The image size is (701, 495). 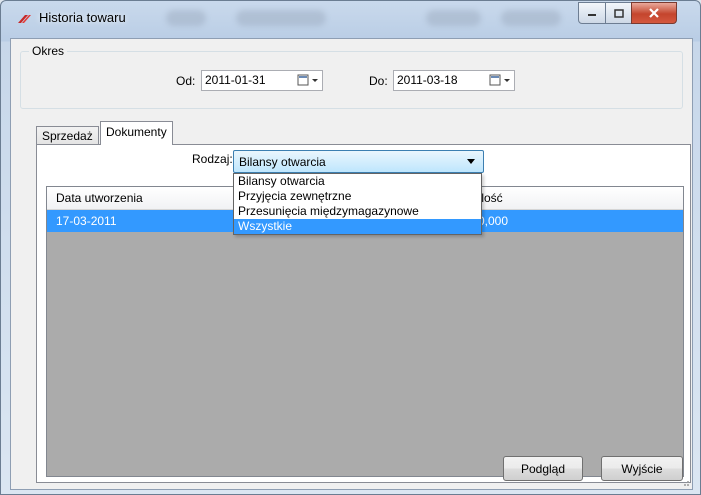 I want to click on maximize-button, so click(x=618, y=13).